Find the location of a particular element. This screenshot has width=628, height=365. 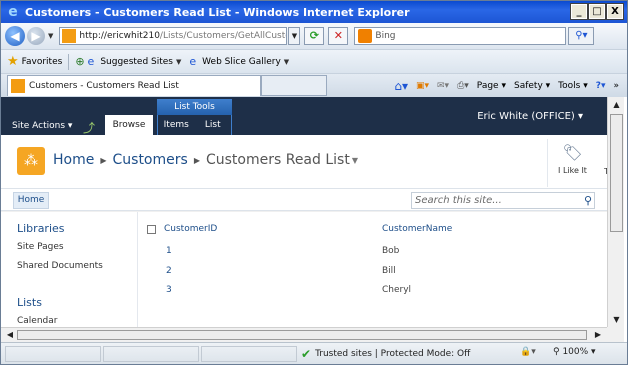

i-like-it-button: 🏷 I Like It is located at coordinates (572, 163).